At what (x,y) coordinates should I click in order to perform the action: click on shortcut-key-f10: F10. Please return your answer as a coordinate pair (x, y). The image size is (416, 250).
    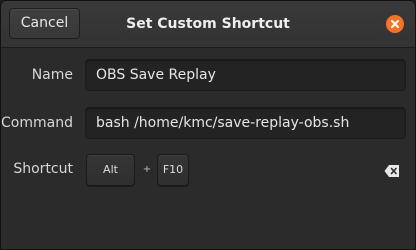
    Looking at the image, I should click on (173, 170).